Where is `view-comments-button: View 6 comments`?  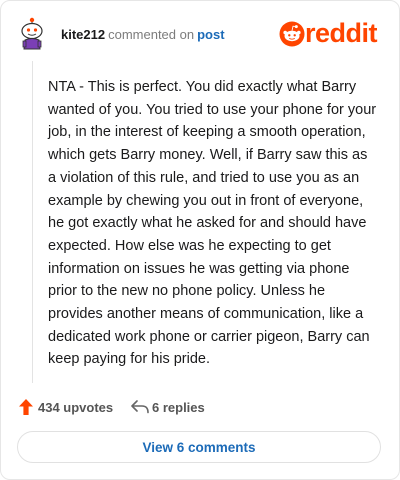 view-comments-button: View 6 comments is located at coordinates (199, 447).